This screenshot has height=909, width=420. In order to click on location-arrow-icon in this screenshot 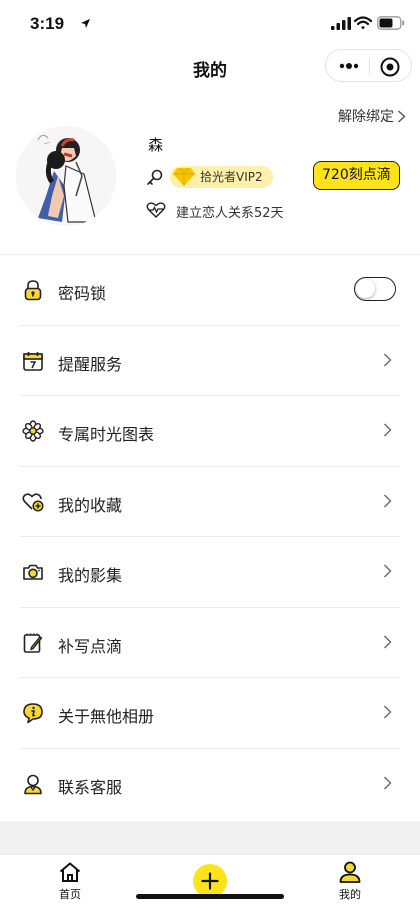, I will do `click(85, 23)`.